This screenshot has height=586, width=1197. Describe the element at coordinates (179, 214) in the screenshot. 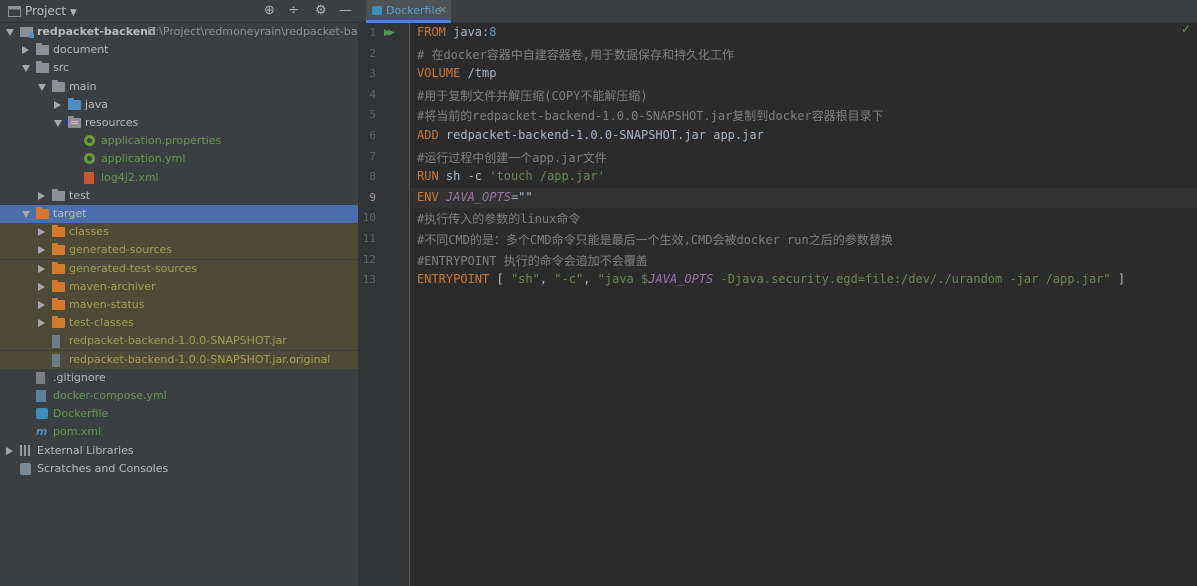

I see `tree-item: target` at that location.